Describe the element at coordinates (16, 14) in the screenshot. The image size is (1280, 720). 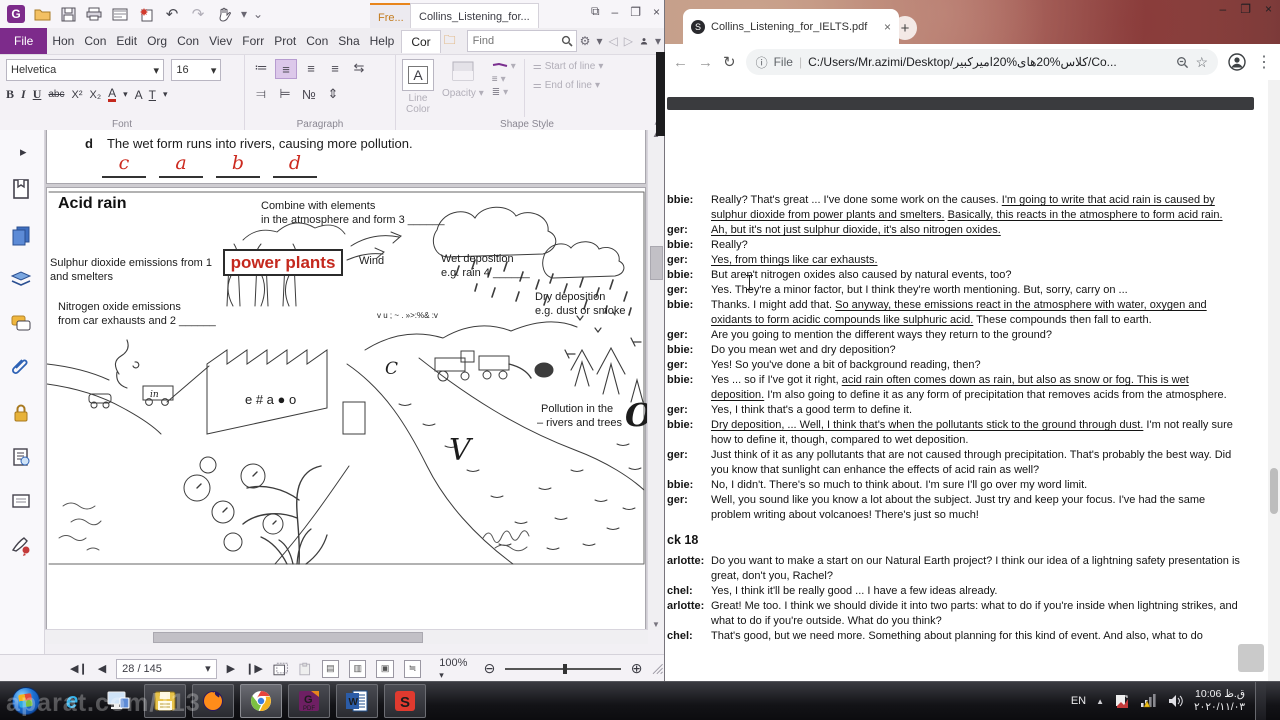
I see `foxit-app-icon: G` at that location.